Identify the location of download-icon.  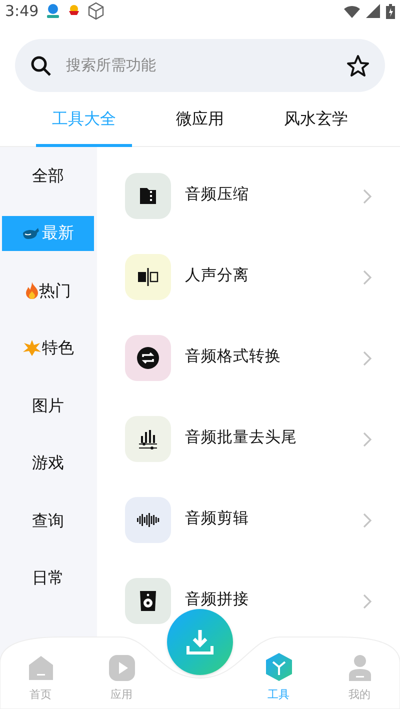
(200, 642).